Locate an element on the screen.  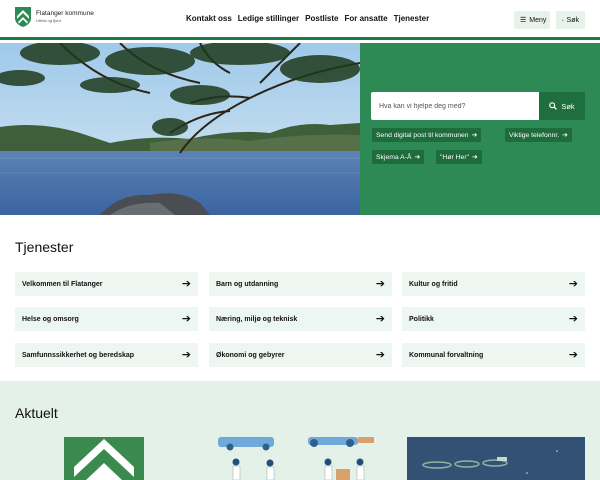
nav-tjenester: Tjenester is located at coordinates (412, 18).